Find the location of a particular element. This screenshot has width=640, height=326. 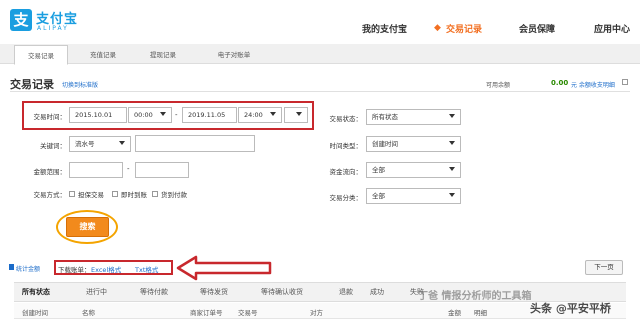

date-dash: - is located at coordinates (176, 115).